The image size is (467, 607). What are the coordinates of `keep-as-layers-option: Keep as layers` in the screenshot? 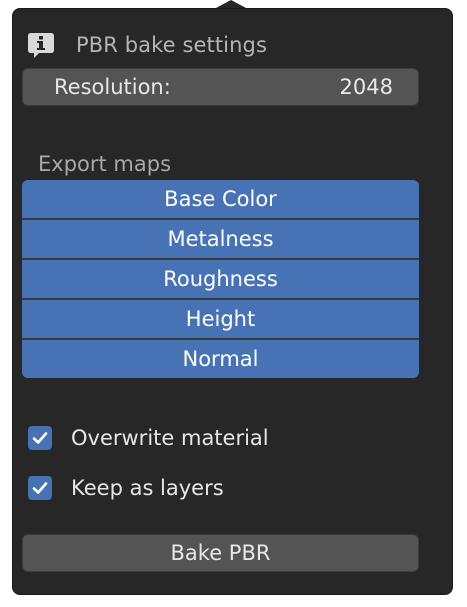 It's located at (126, 488).